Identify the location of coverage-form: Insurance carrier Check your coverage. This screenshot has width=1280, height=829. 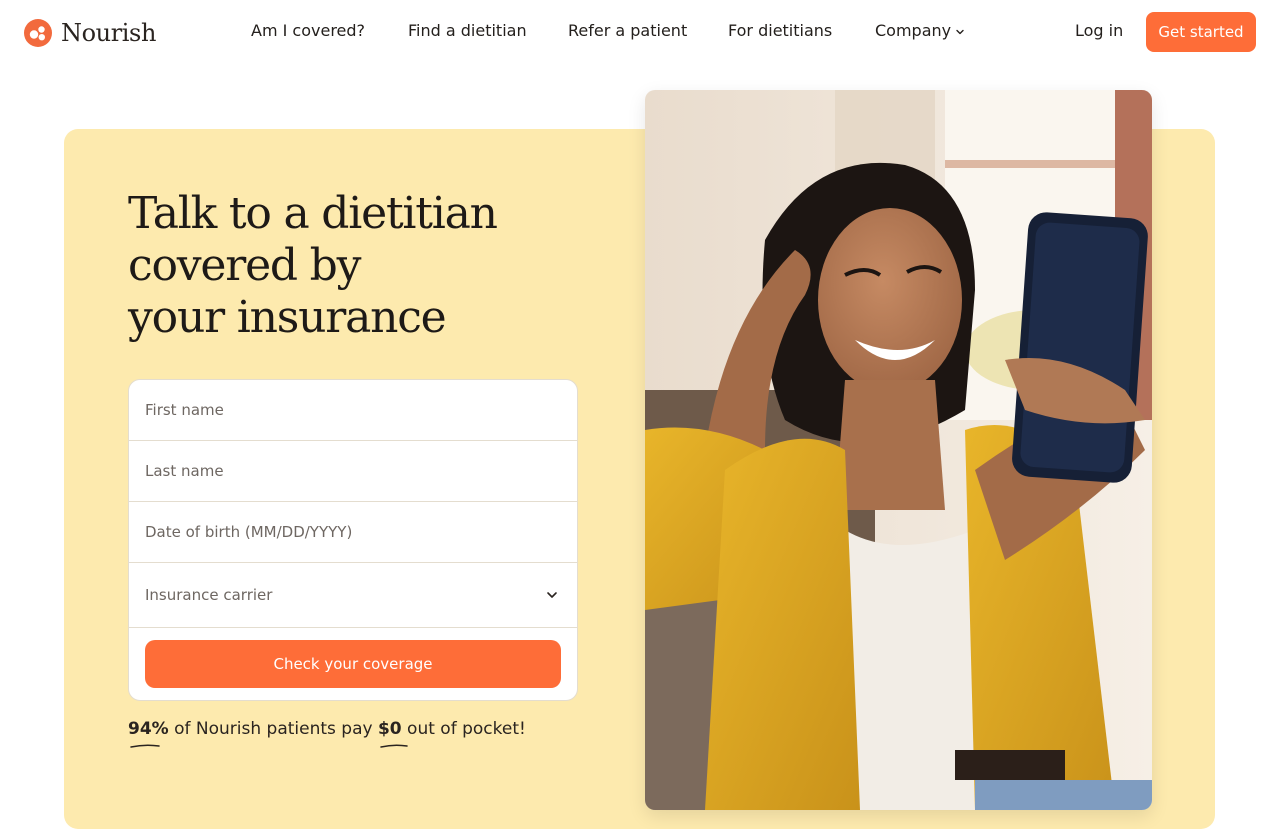
(353, 540).